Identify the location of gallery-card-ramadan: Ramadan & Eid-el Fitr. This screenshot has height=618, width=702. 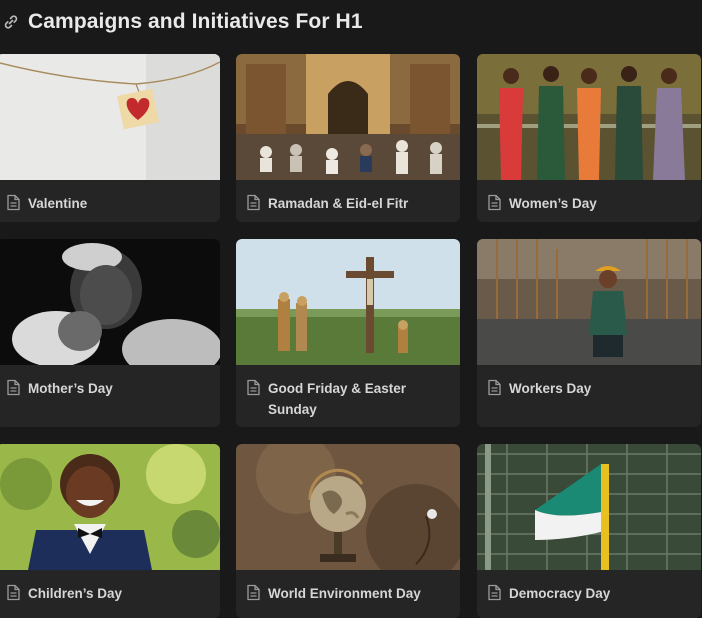
(348, 138).